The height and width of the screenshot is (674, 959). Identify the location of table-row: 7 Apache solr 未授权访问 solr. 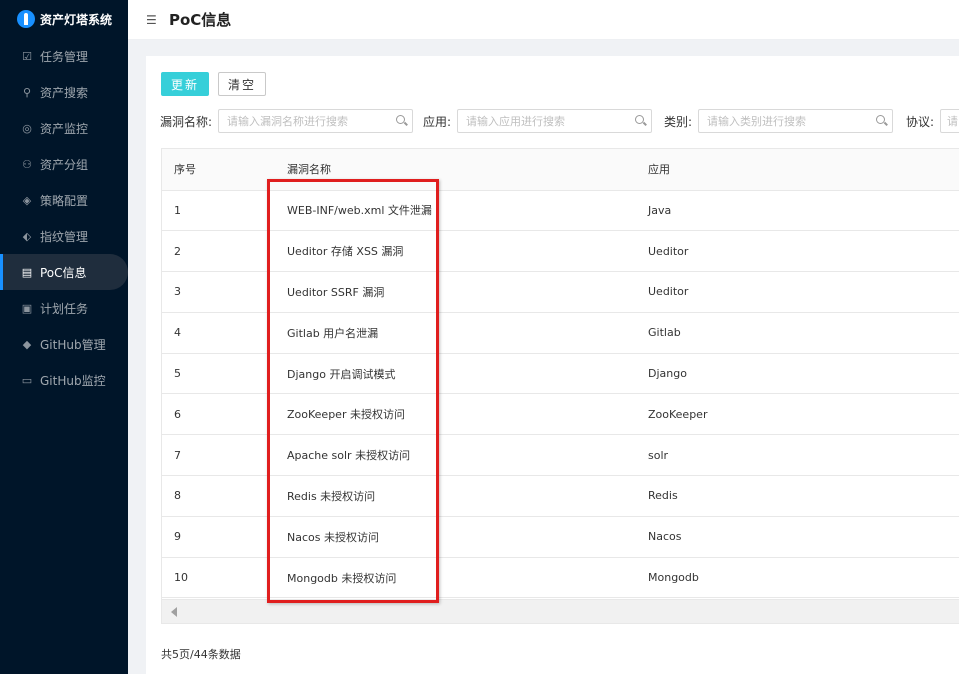
(560, 455).